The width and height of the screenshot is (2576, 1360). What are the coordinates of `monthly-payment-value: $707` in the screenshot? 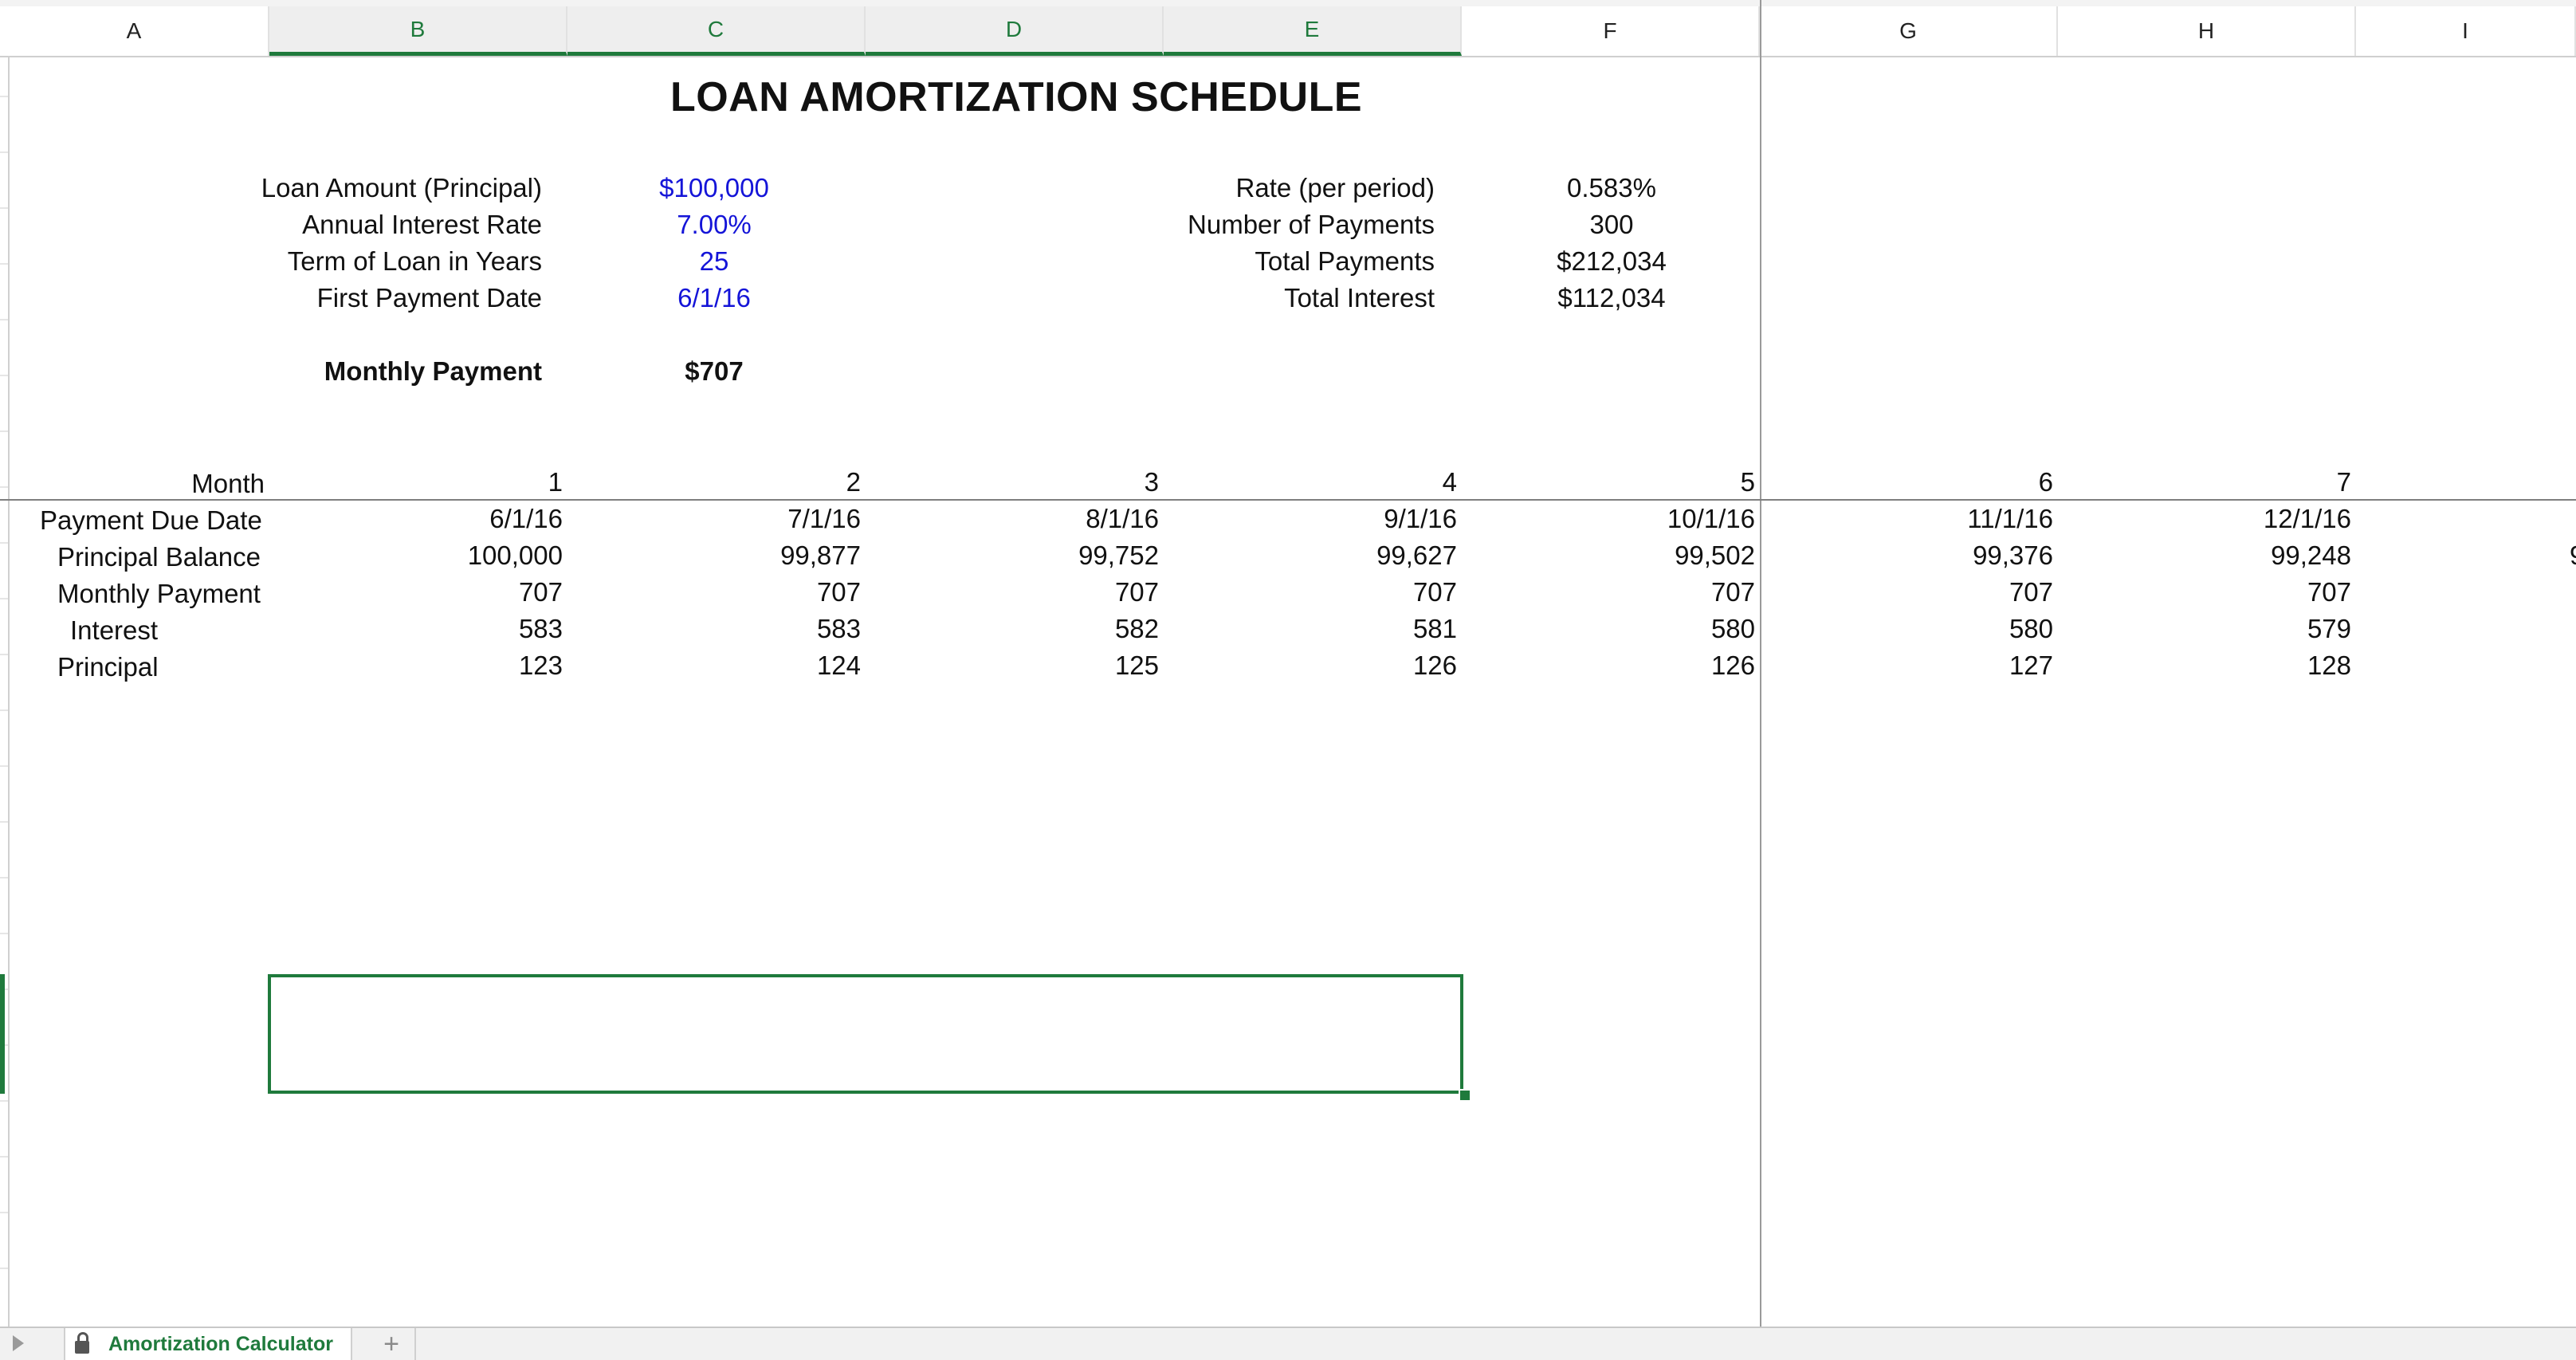 It's located at (714, 371).